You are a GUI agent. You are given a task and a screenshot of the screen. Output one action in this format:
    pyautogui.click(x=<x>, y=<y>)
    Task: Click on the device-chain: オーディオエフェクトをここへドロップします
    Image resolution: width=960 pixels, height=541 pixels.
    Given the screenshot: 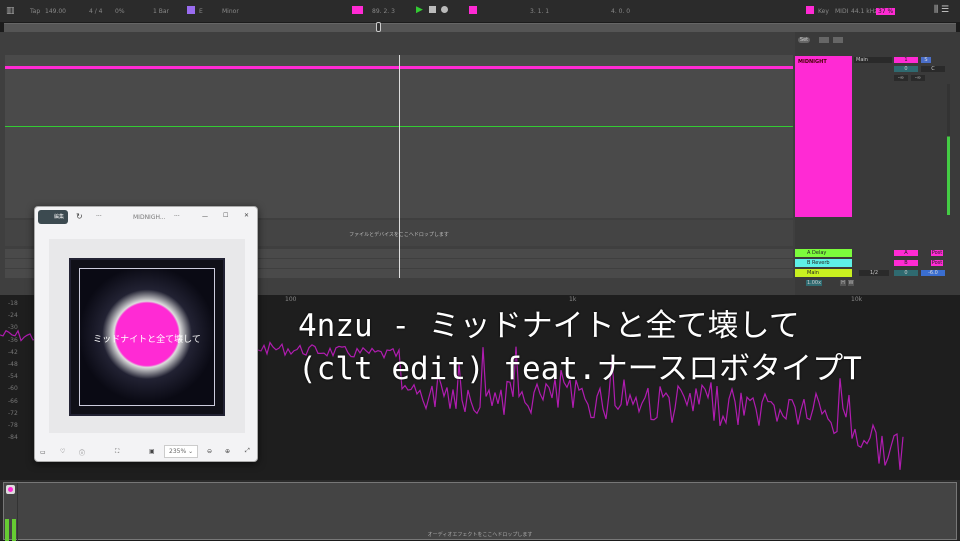 What is the action you would take?
    pyautogui.click(x=480, y=511)
    